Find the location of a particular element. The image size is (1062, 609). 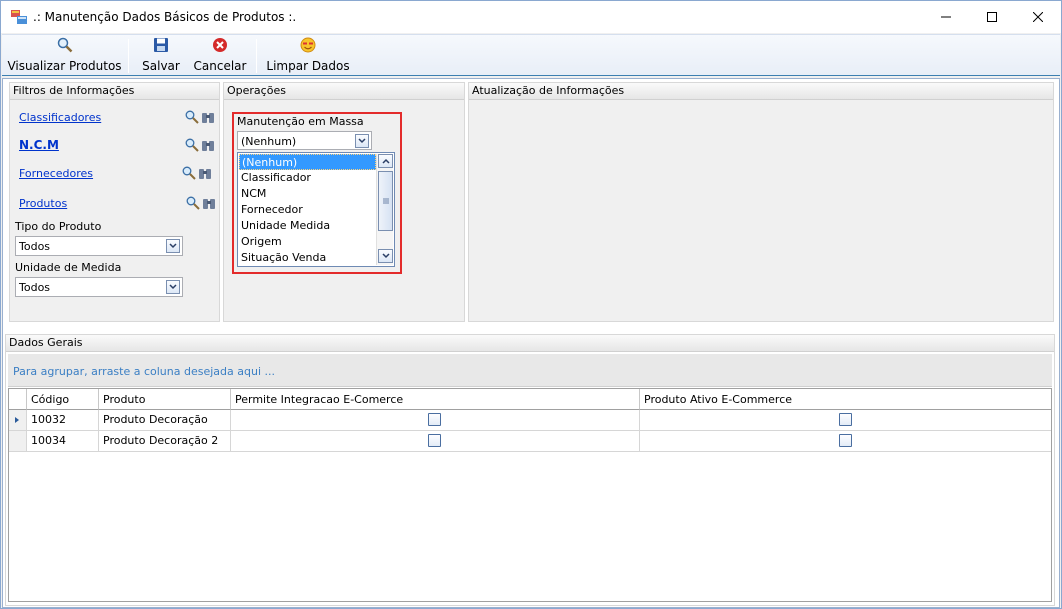

dropdown-option: (Nenhum) is located at coordinates (307, 162).